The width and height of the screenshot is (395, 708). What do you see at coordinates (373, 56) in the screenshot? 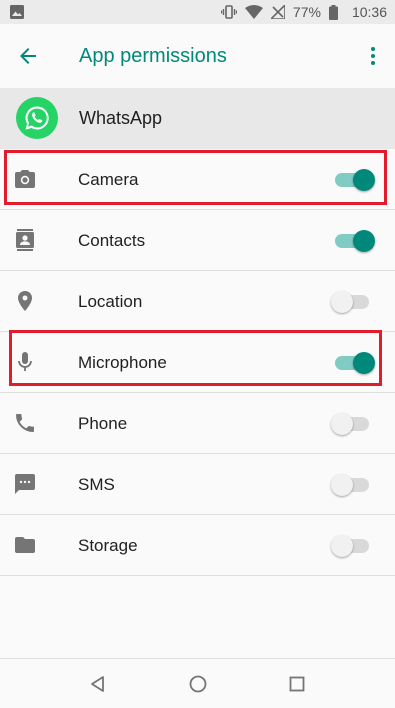
I see `more-vert-icon` at bounding box center [373, 56].